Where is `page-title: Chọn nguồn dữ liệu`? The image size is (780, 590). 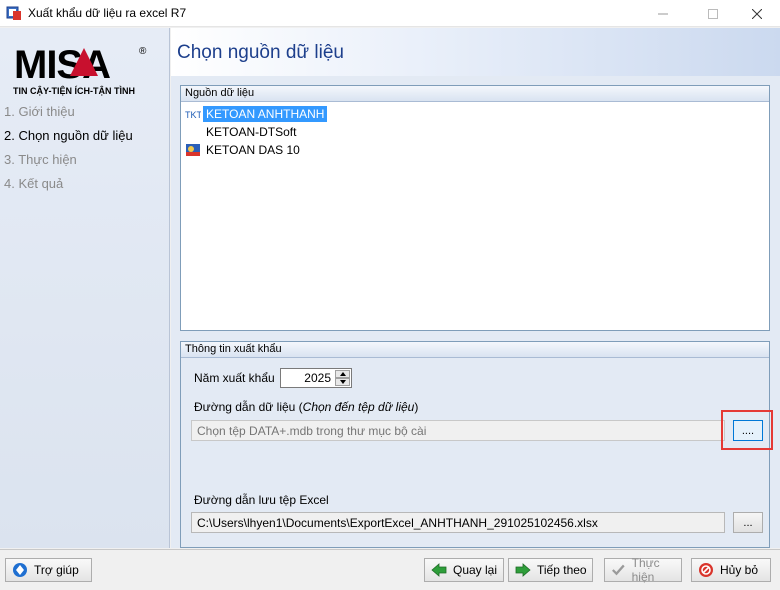 page-title: Chọn nguồn dữ liệu is located at coordinates (260, 52).